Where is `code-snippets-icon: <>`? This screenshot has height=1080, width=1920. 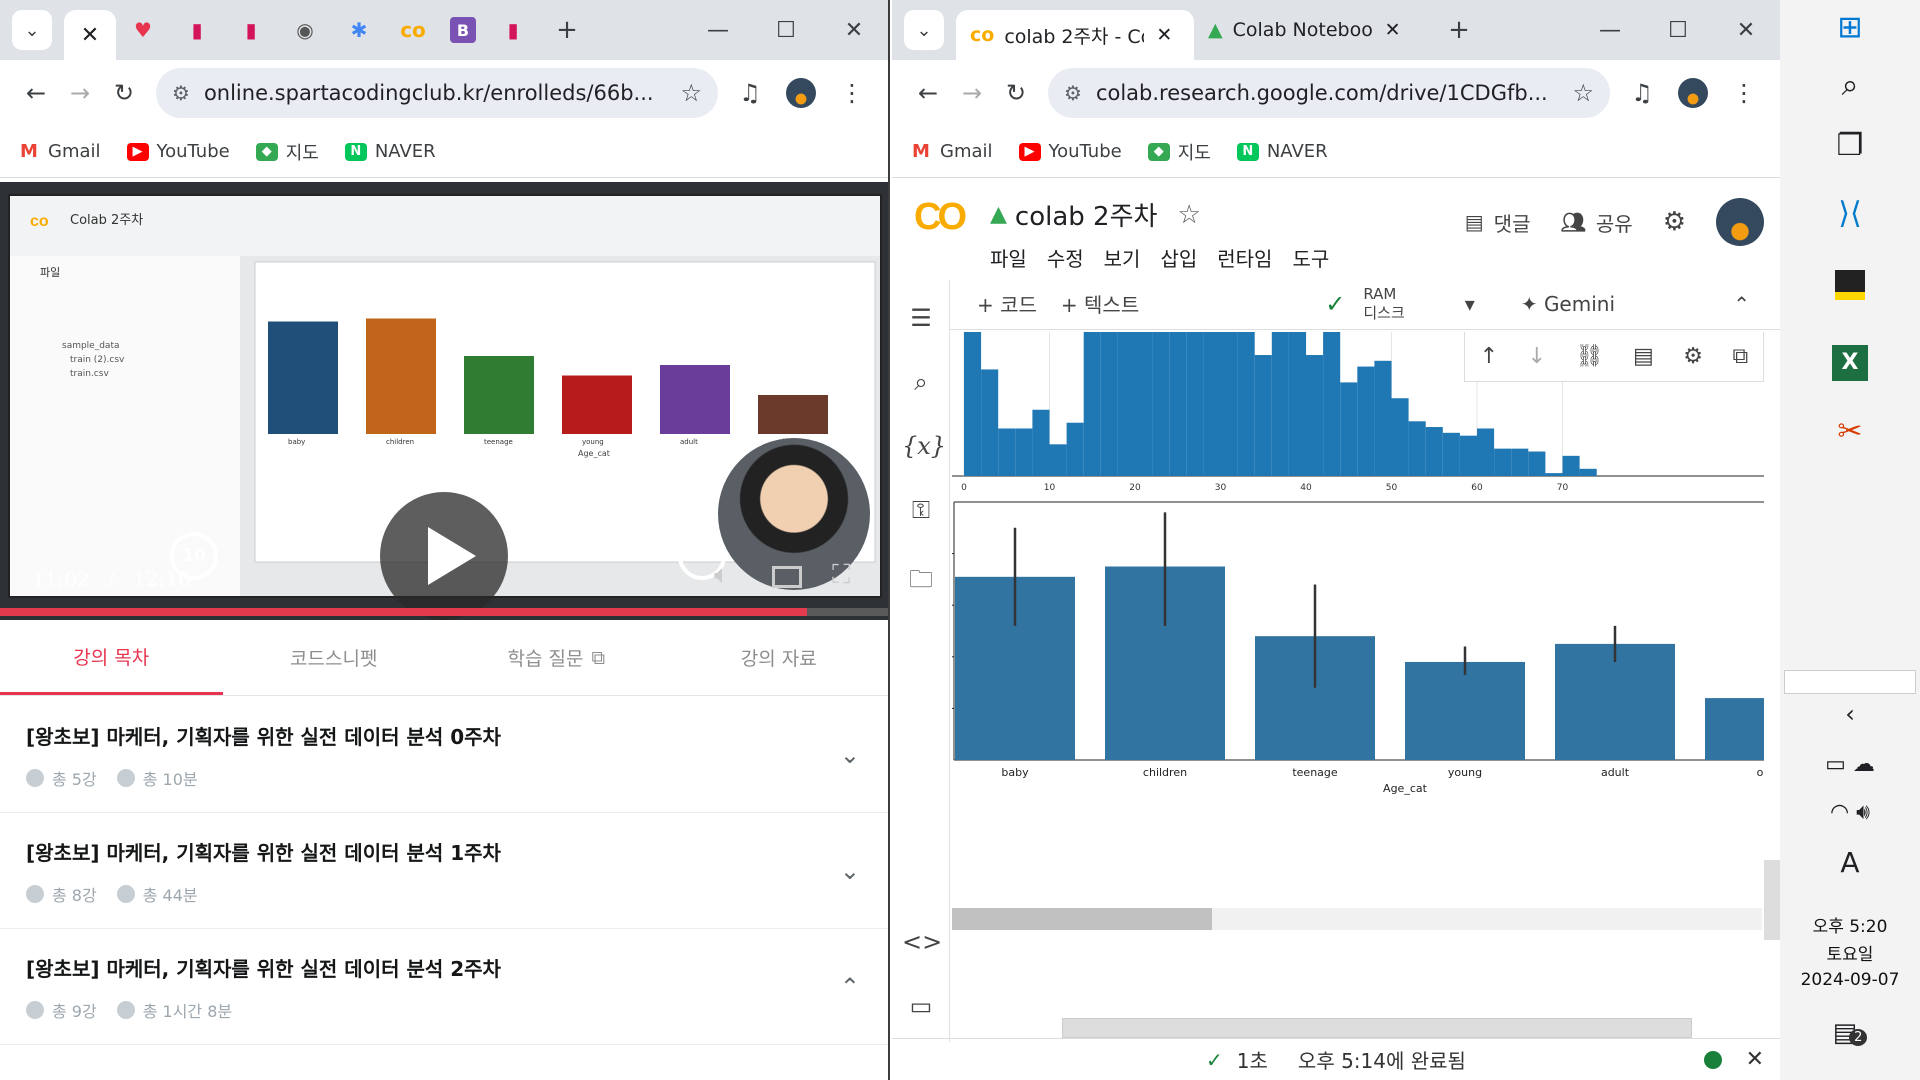 code-snippets-icon: <> is located at coordinates (922, 942).